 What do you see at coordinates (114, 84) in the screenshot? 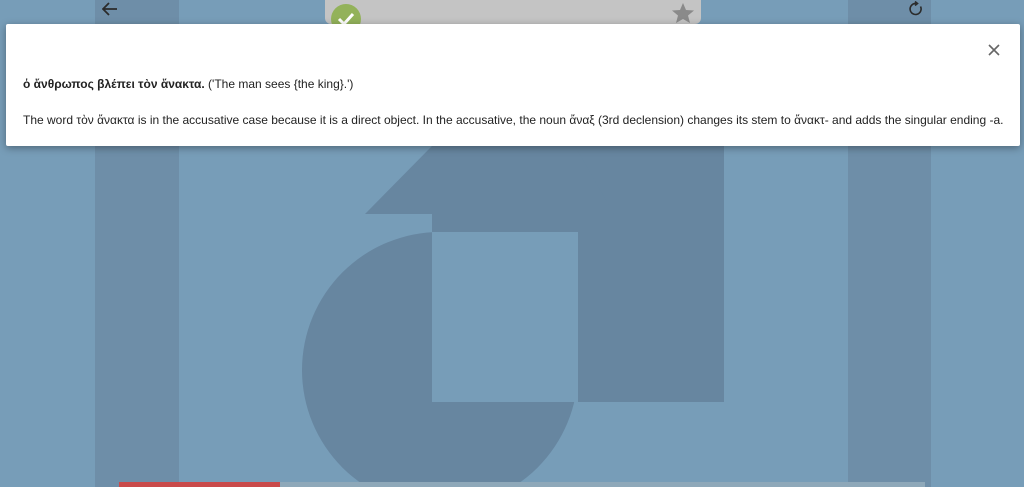
I see `greek-sentence: ὁ ἄνθρωπος βλέπει τὸν ἄνακτα.` at bounding box center [114, 84].